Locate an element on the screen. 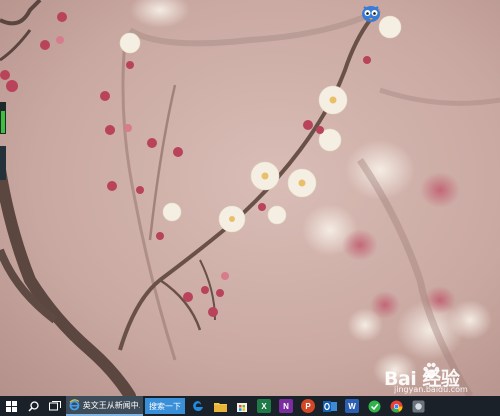  onenote-button: N is located at coordinates (286, 406).